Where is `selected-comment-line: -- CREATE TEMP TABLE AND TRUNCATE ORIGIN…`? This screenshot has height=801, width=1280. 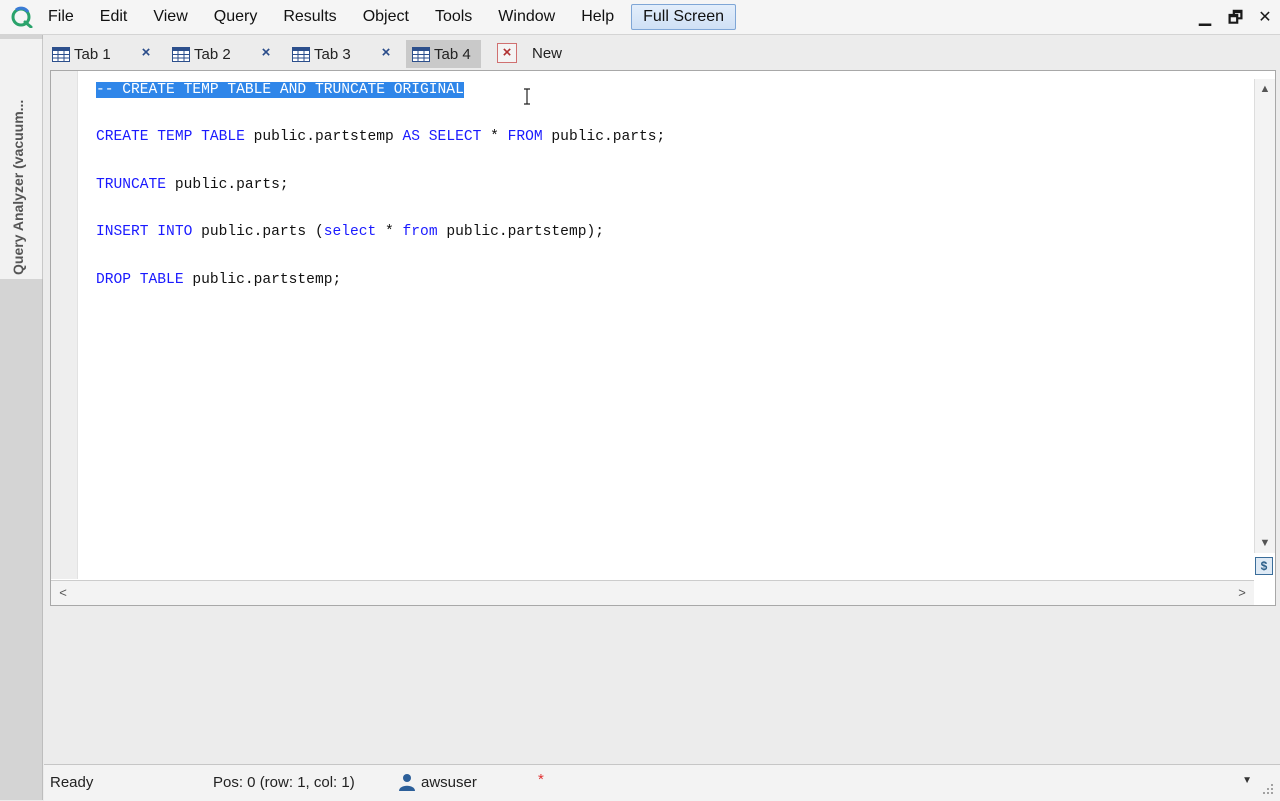 selected-comment-line: -- CREATE TEMP TABLE AND TRUNCATE ORIGIN… is located at coordinates (280, 90).